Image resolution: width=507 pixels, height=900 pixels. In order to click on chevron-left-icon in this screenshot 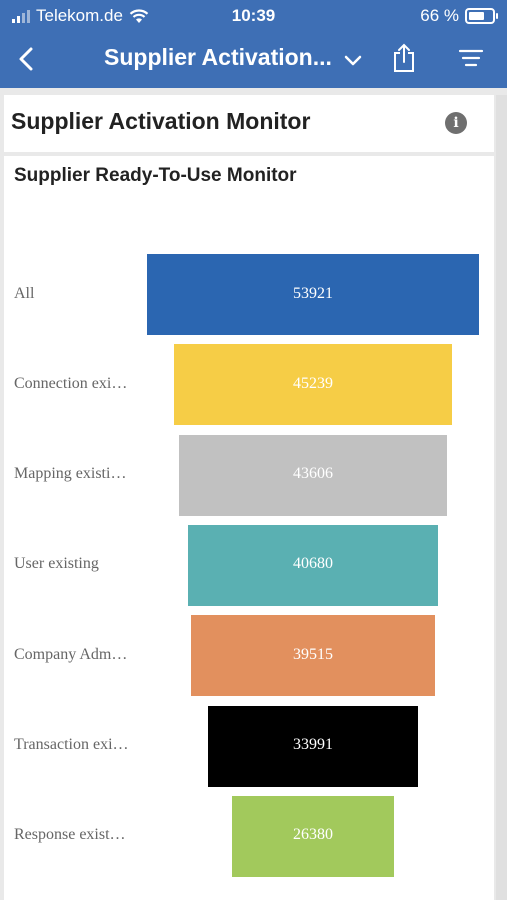, I will do `click(27, 59)`.